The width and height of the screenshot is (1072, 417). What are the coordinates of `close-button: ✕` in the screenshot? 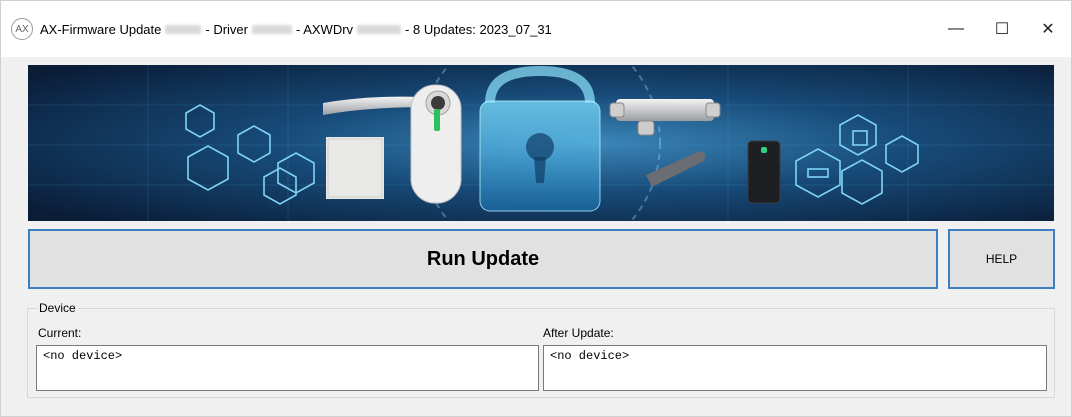 It's located at (1048, 29).